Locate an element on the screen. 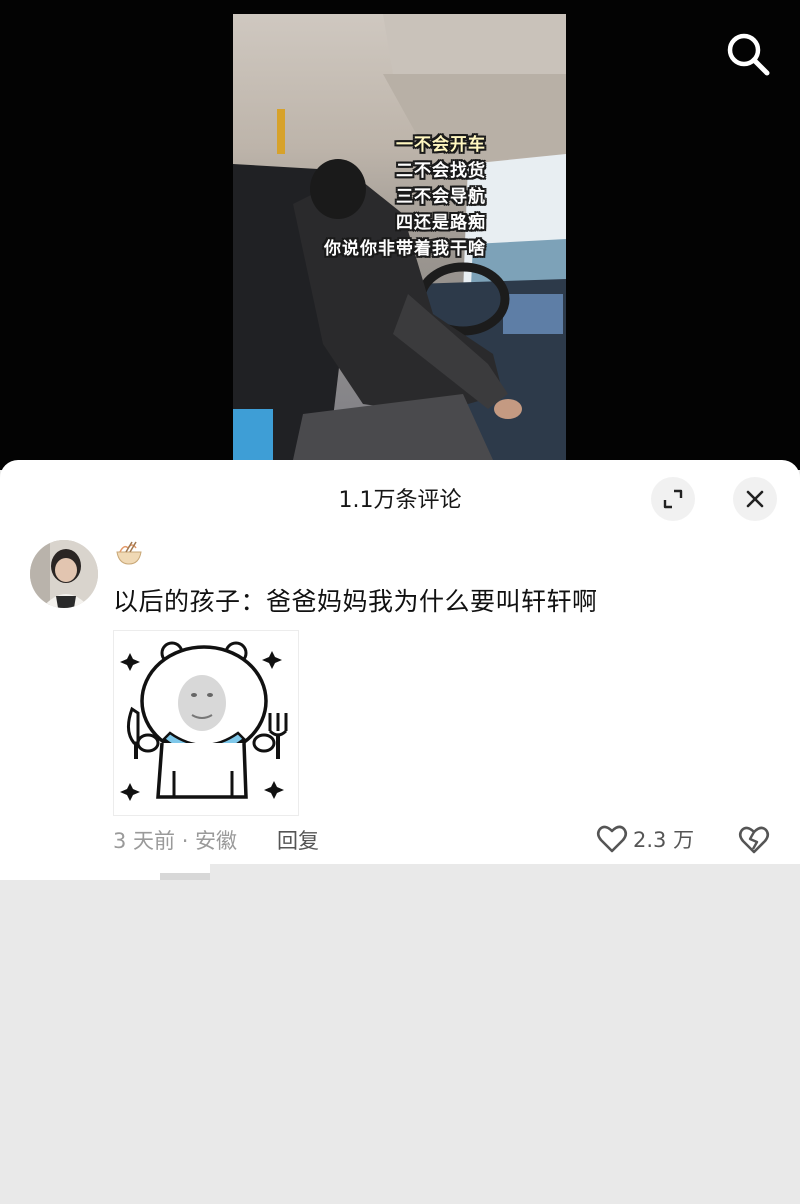 This screenshot has height=1204, width=800. expand-button is located at coordinates (673, 499).